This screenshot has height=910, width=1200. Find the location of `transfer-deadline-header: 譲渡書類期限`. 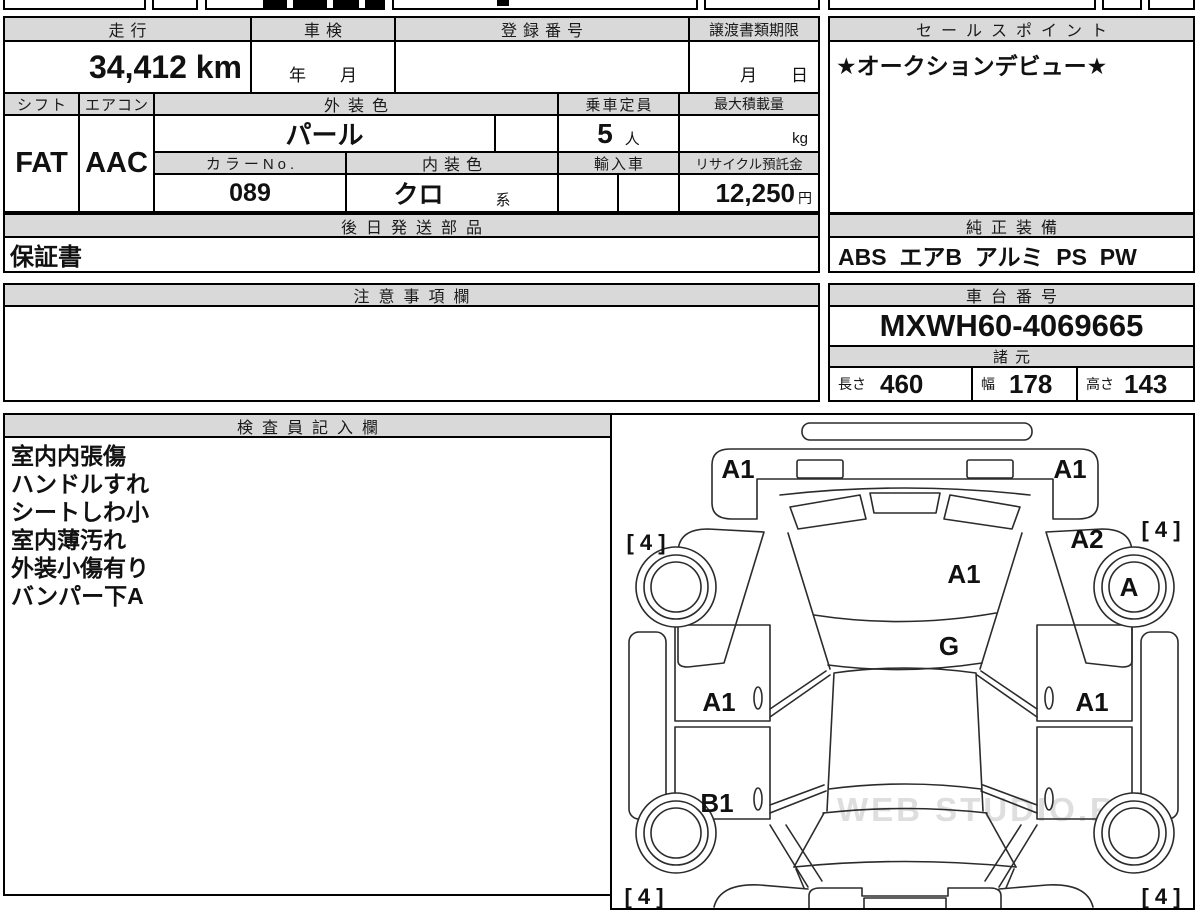

transfer-deadline-header: 譲渡書類期限 is located at coordinates (754, 29).